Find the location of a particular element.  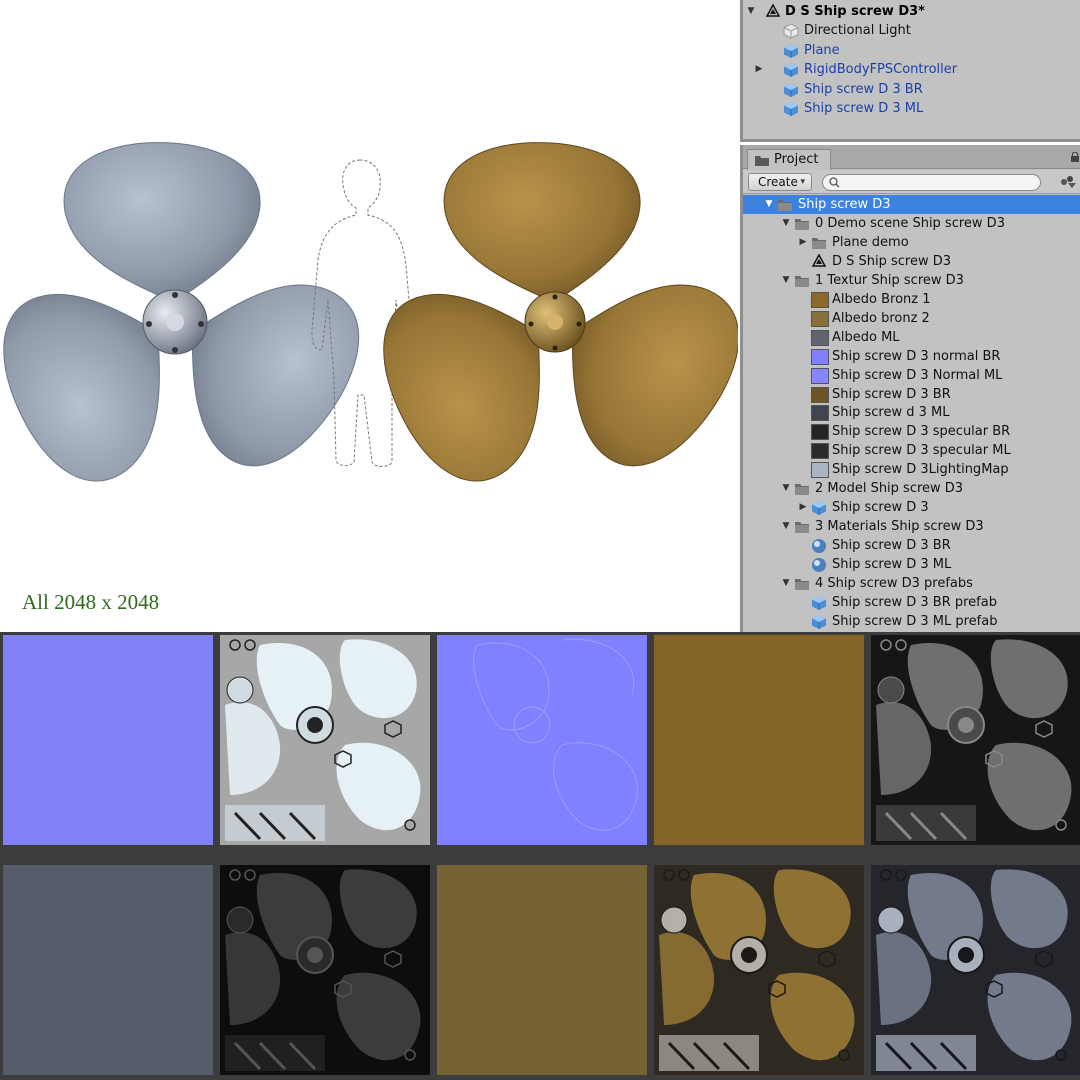

tab-project: Project is located at coordinates (789, 159).